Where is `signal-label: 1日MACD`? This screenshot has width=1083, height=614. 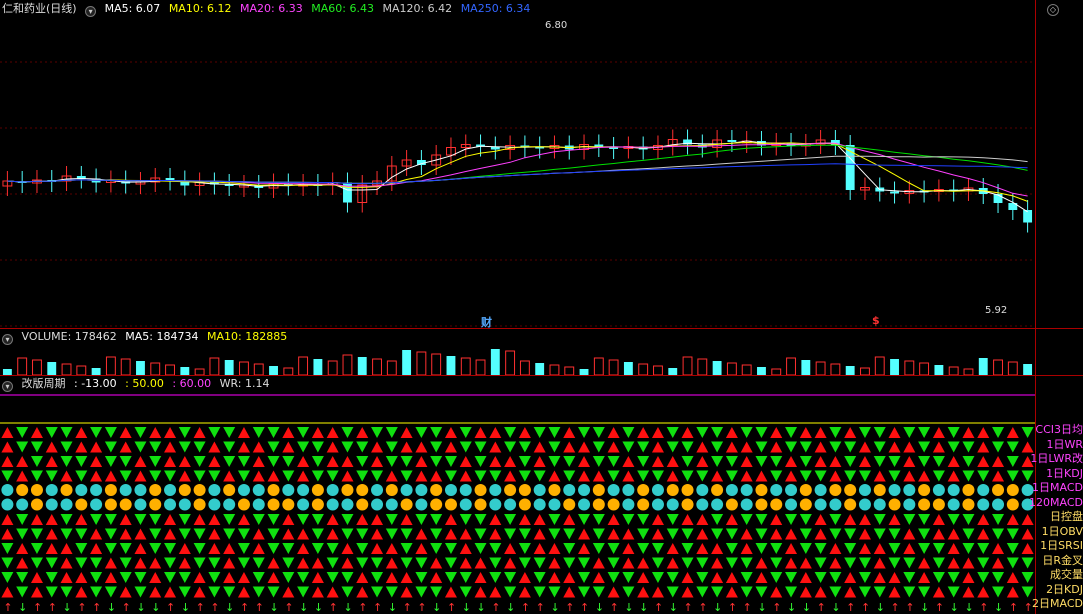
signal-label: 1日MACD is located at coordinates (1057, 487).